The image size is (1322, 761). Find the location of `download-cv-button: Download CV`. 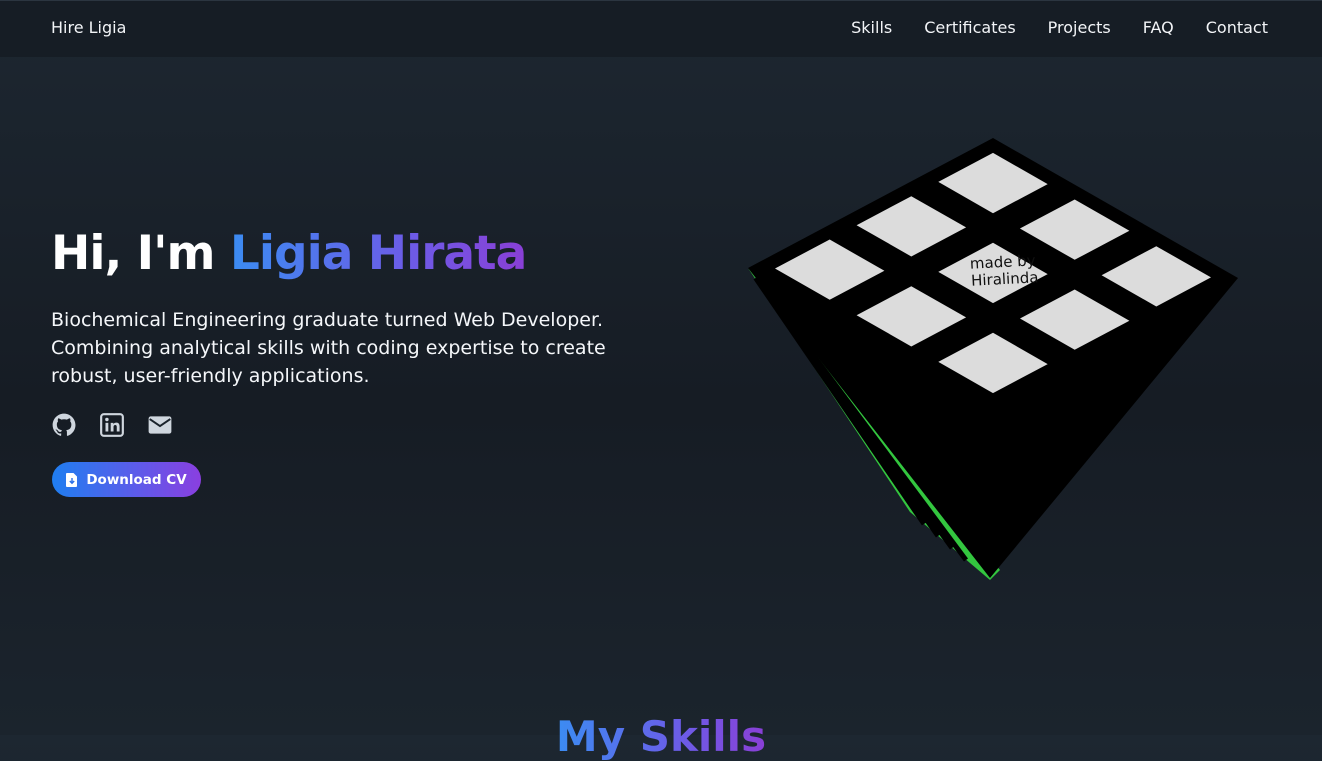

download-cv-button: Download CV is located at coordinates (126, 479).